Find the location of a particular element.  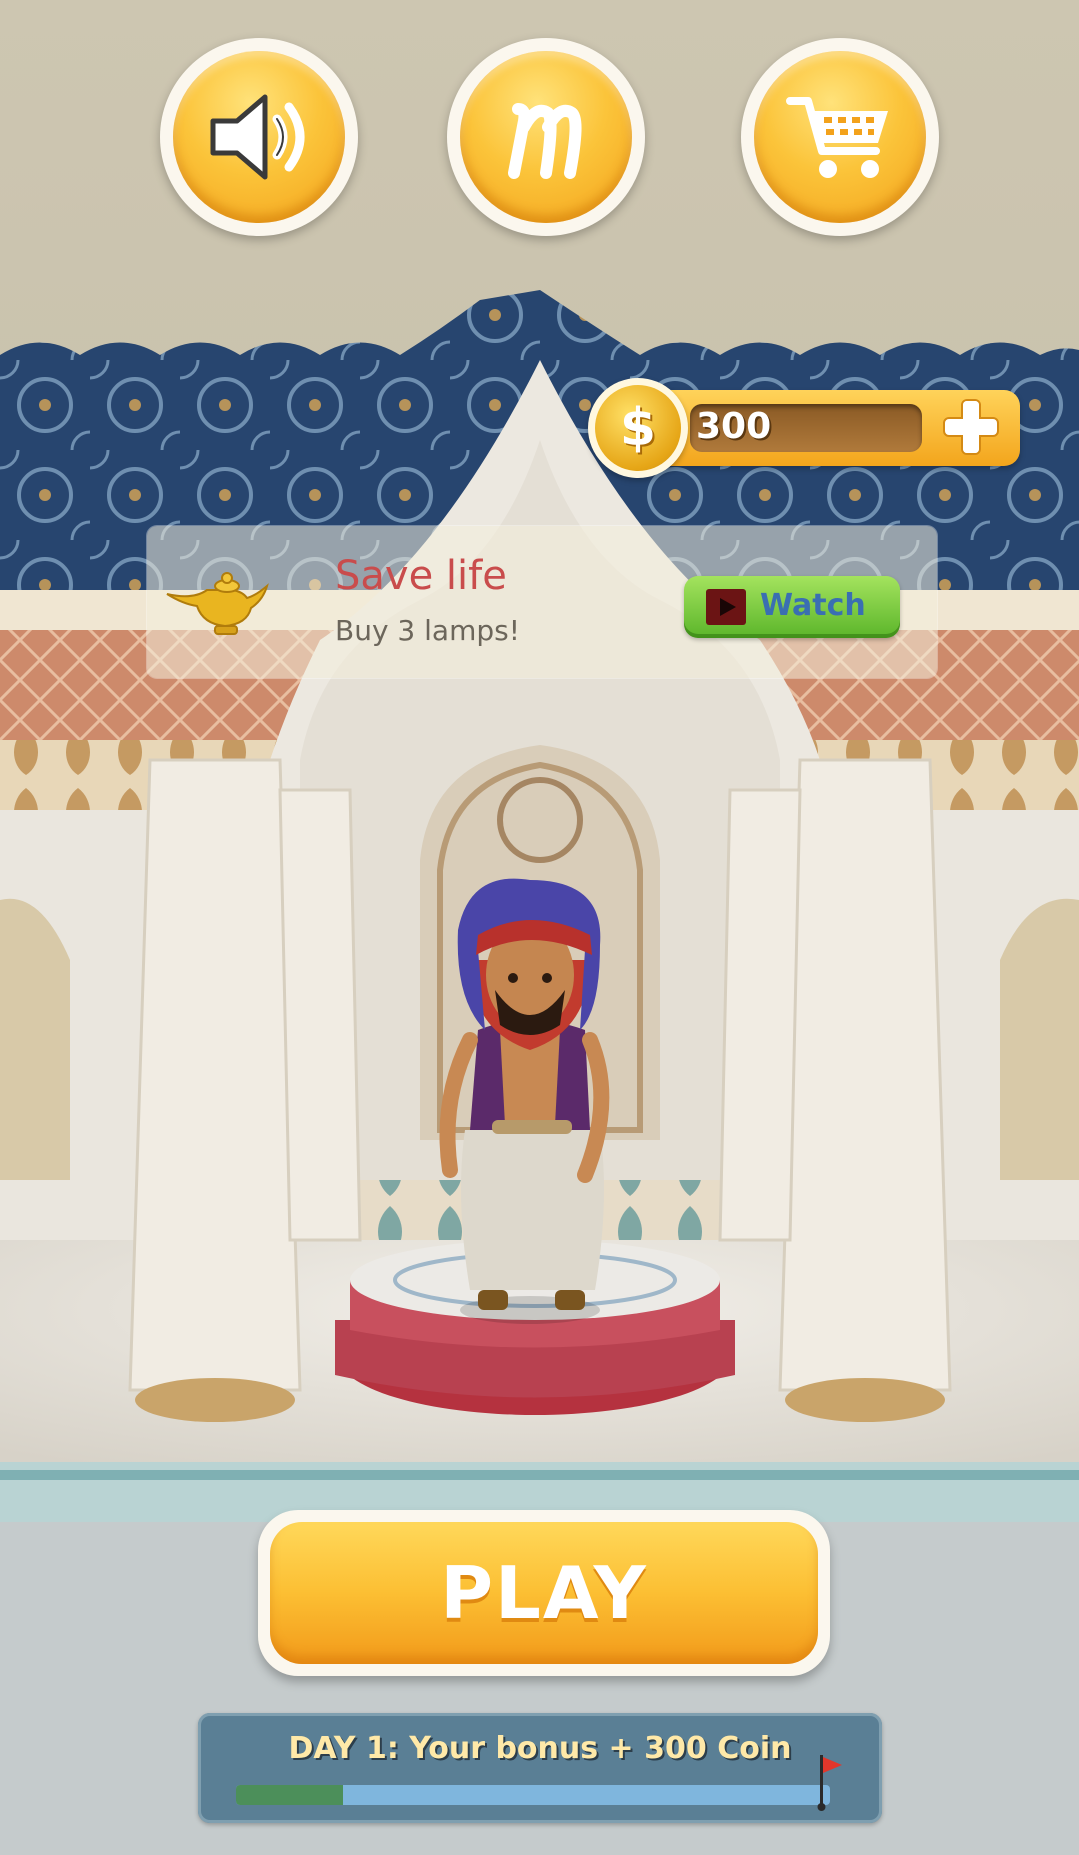

sound-toggle-button is located at coordinates (259, 137).